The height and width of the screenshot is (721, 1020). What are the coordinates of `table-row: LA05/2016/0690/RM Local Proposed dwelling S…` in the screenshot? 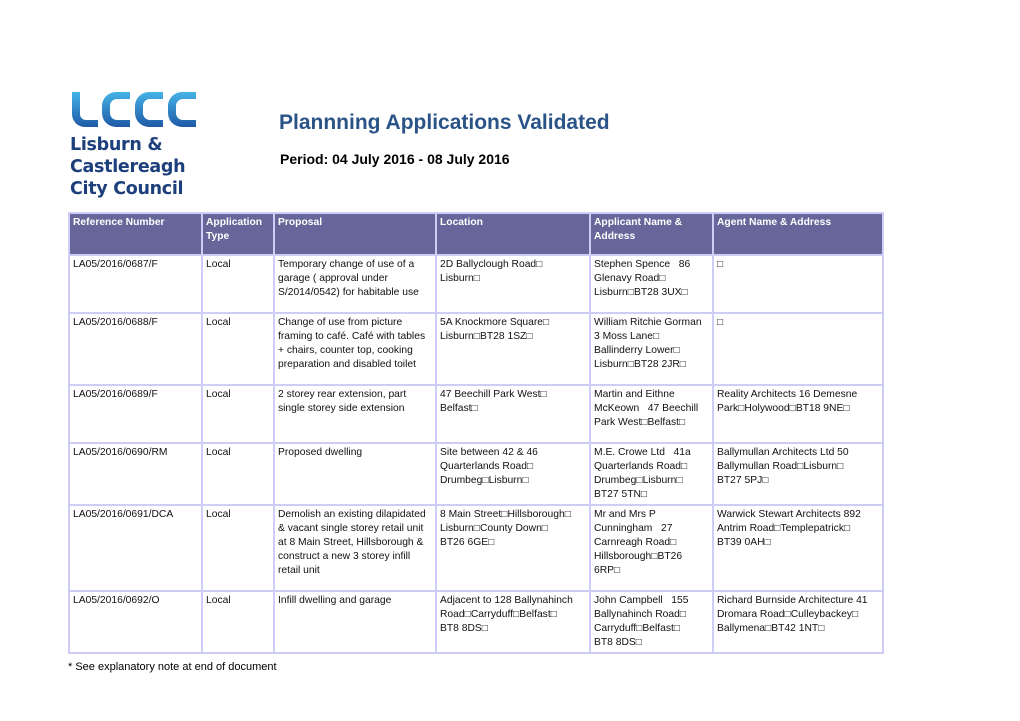 It's located at (476, 474).